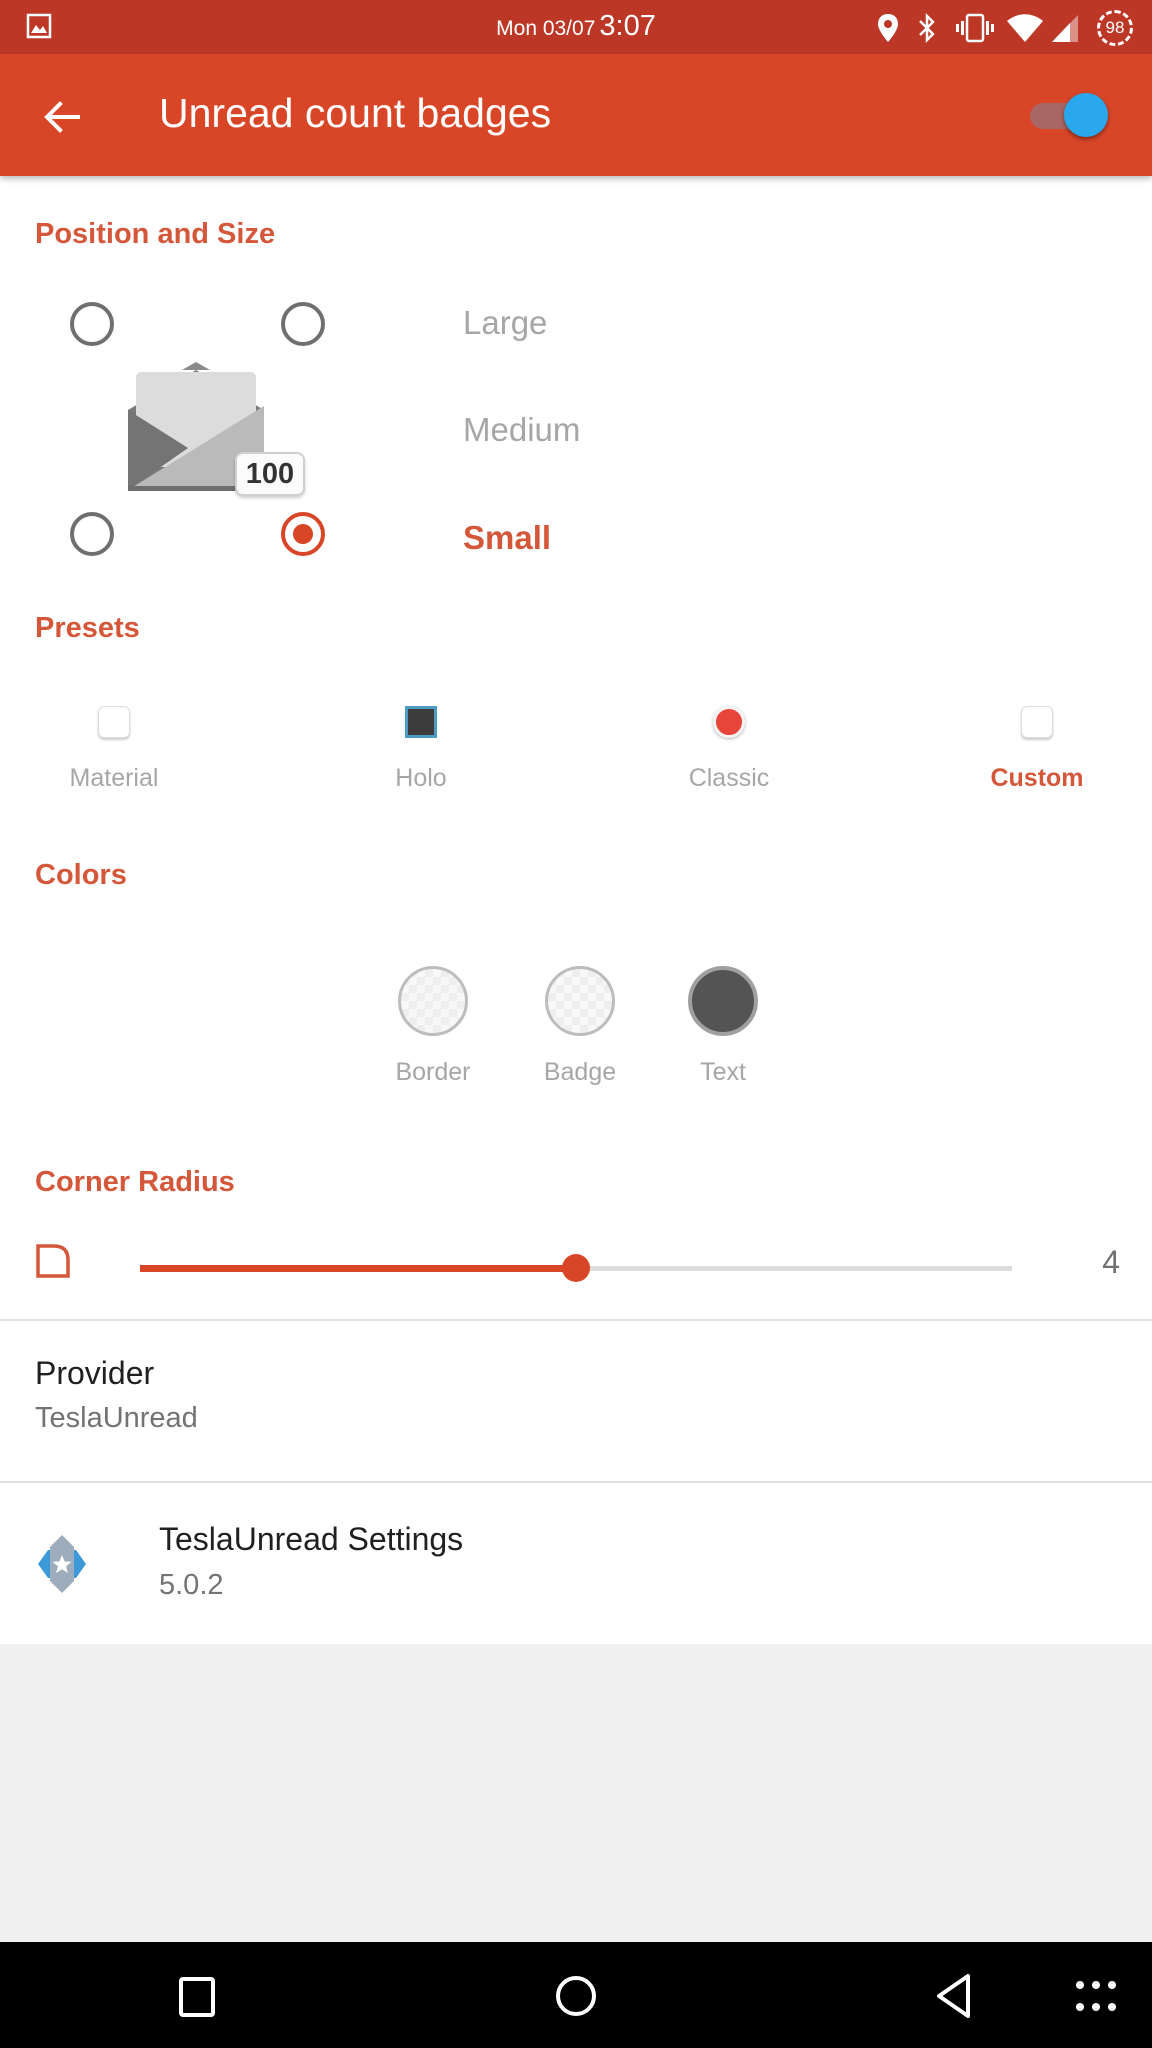  Describe the element at coordinates (311, 1539) in the screenshot. I see `tesla-settings-title: TeslaUnread Settings` at that location.